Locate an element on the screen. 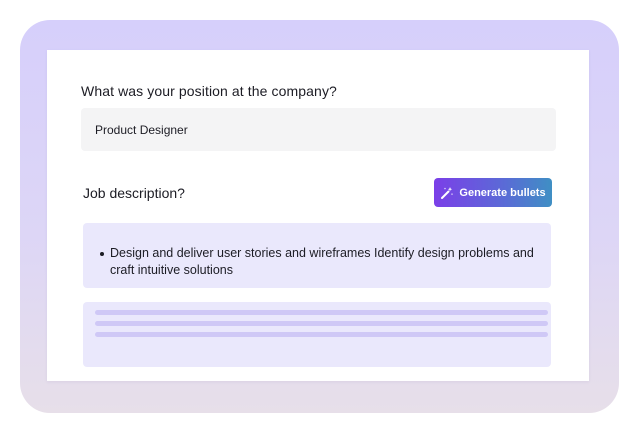 This screenshot has height=432, width=639. position-input: Product Designer is located at coordinates (318, 129).